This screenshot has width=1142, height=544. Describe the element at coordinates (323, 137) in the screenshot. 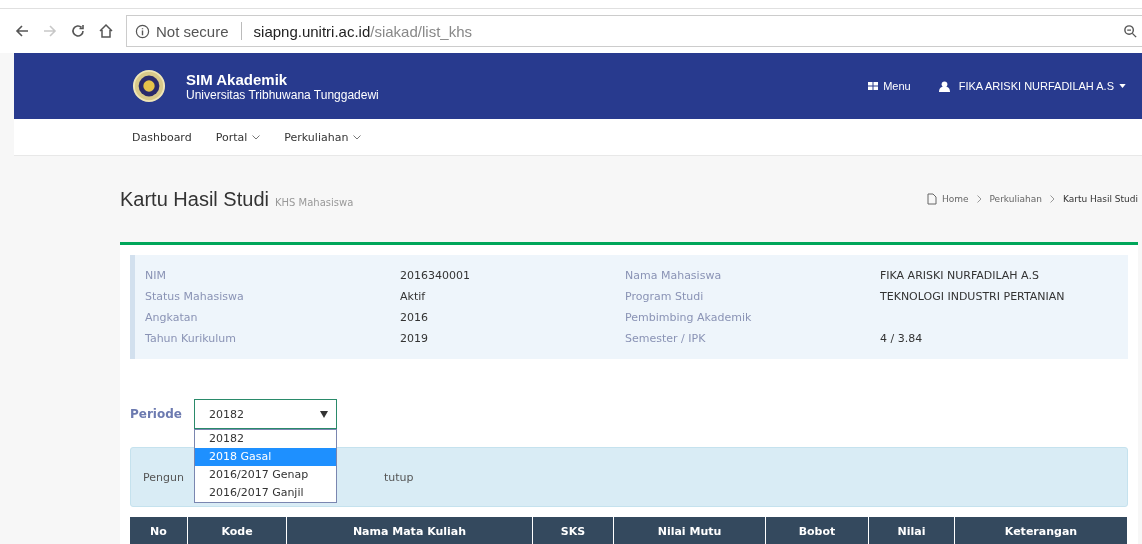

I see `nav-link: Perkuliahan` at that location.